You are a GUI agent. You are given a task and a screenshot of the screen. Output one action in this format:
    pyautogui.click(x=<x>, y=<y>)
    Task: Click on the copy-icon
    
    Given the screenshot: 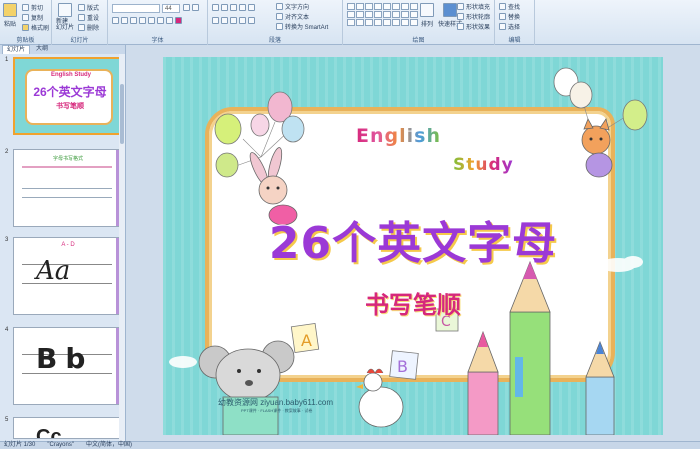 What is the action you would take?
    pyautogui.click(x=25, y=17)
    